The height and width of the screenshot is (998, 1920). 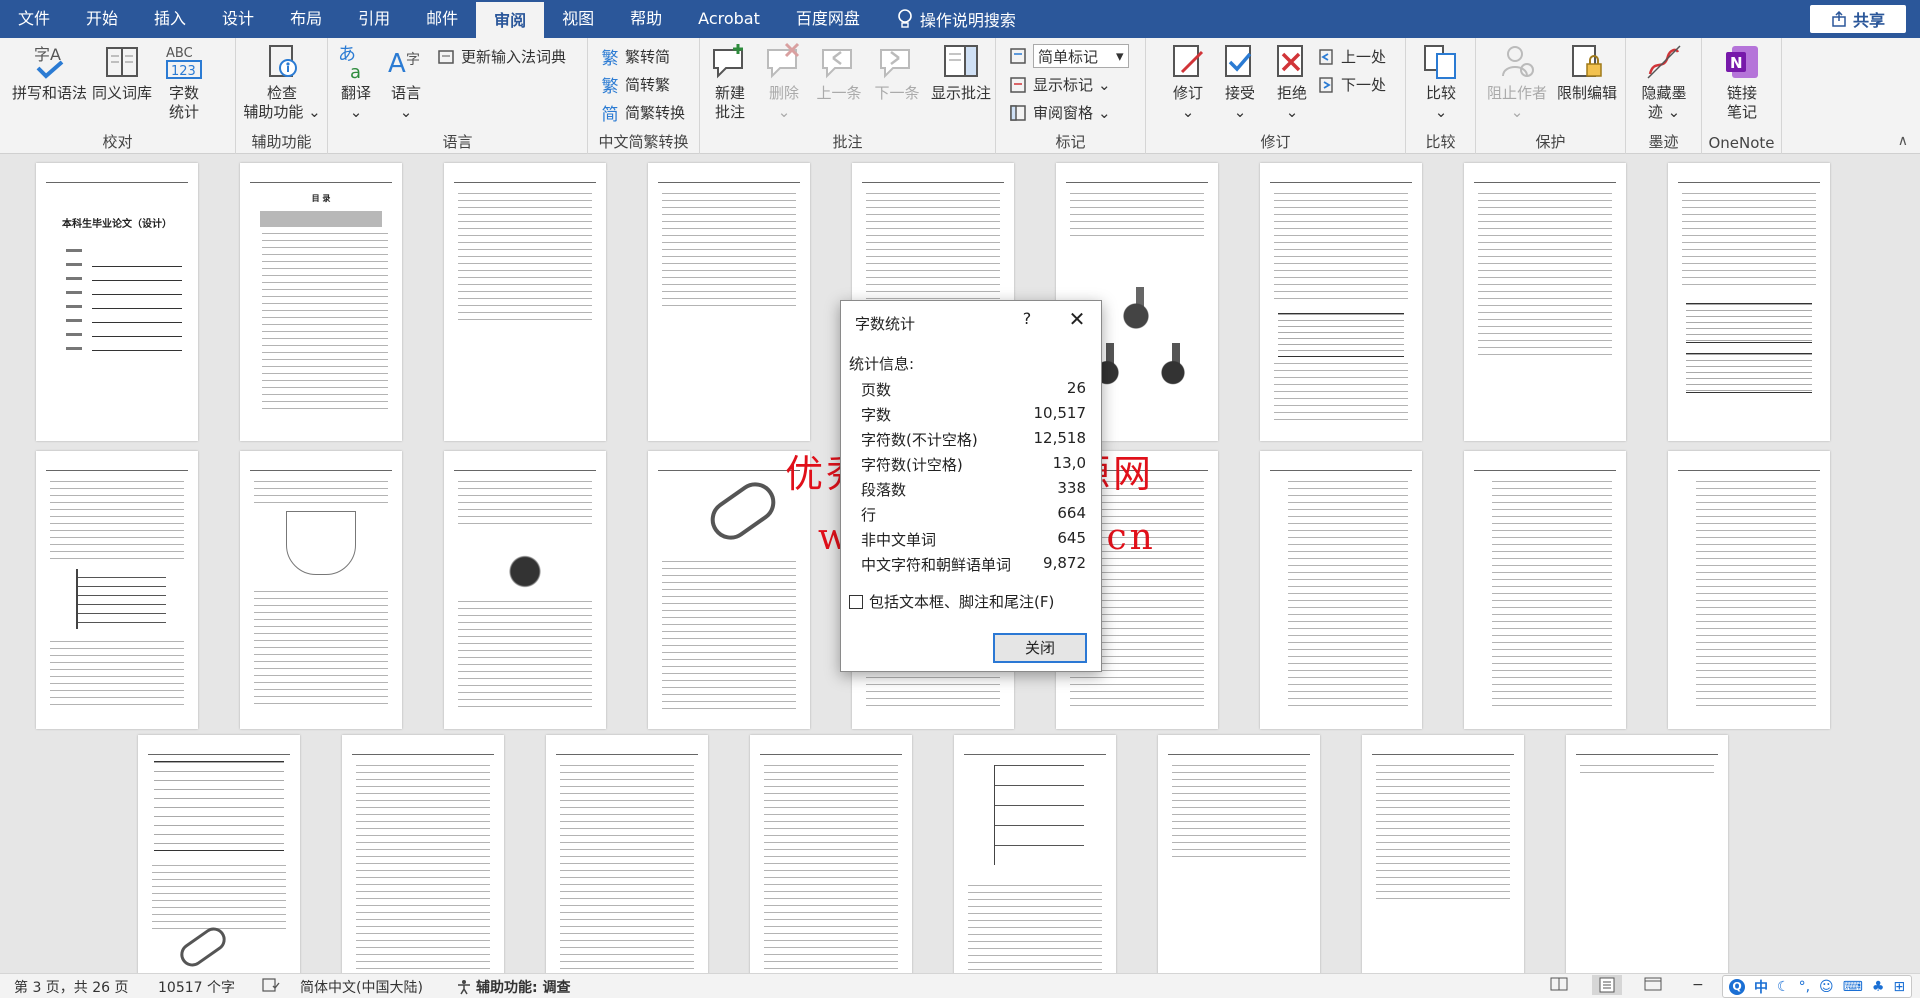 What do you see at coordinates (1761, 987) in the screenshot?
I see `ime-mode: 中` at bounding box center [1761, 987].